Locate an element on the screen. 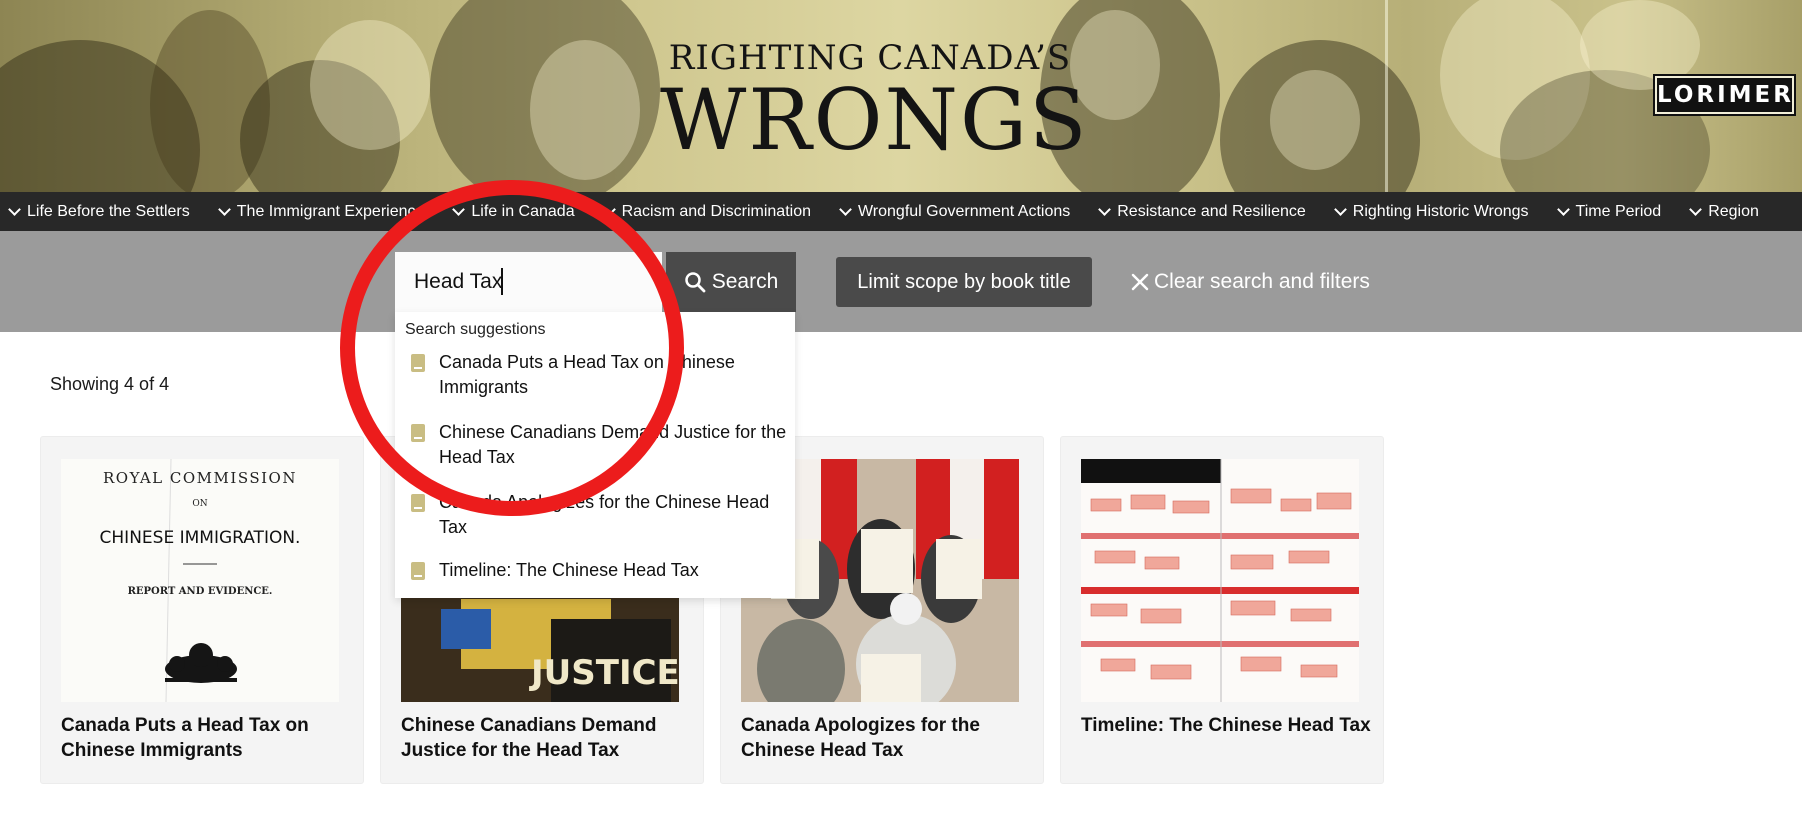  nav-item-label: Time Period is located at coordinates (1618, 211).